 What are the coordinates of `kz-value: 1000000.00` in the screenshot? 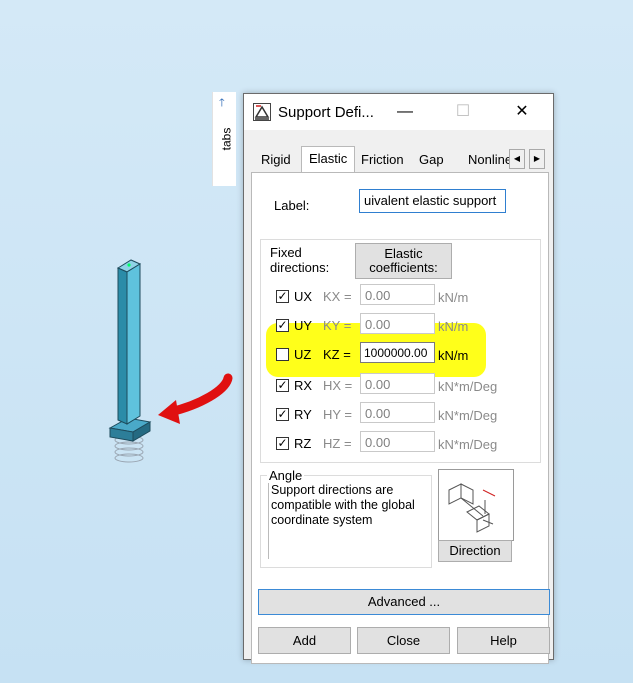 It's located at (396, 353).